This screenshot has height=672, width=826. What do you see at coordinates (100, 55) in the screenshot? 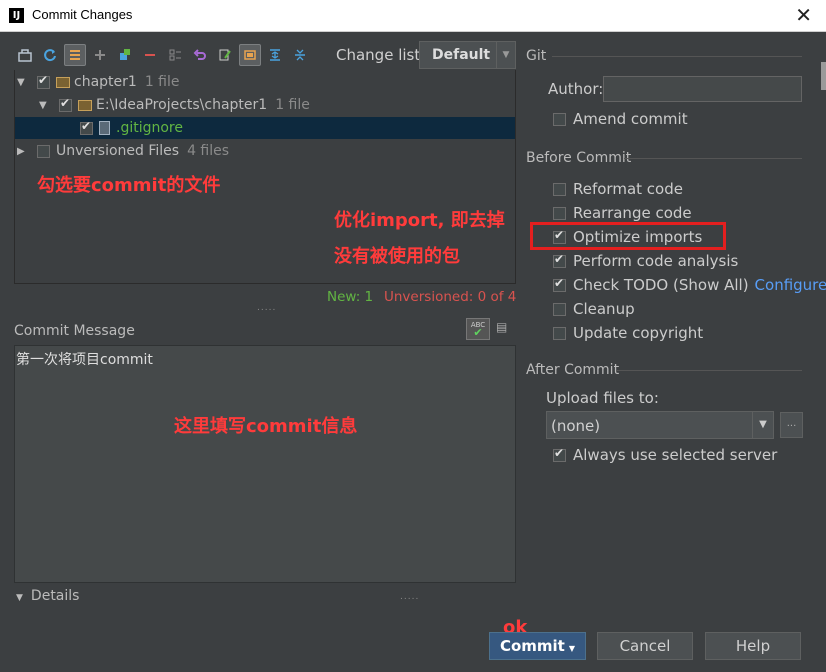
I see `add-icon` at bounding box center [100, 55].